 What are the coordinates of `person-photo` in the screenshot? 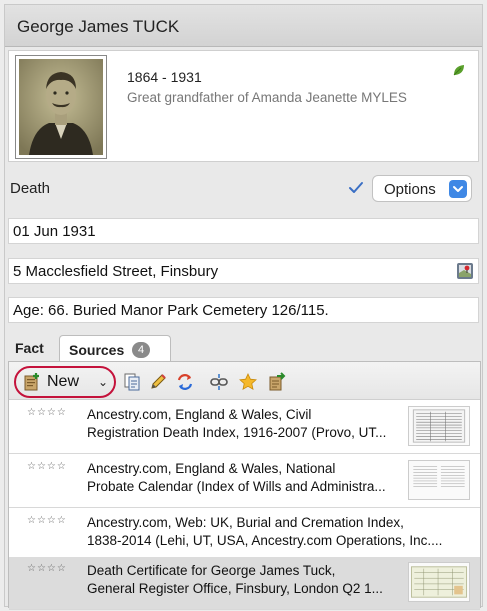 It's located at (61, 107).